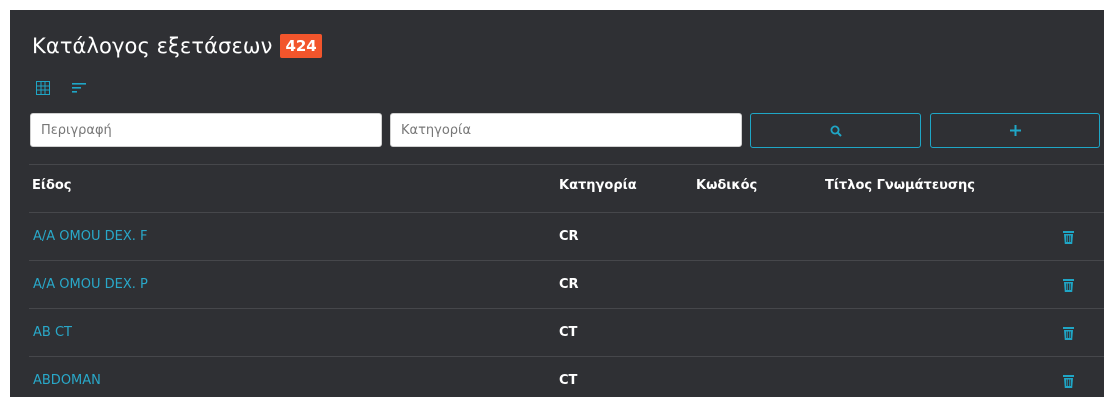 The width and height of the screenshot is (1104, 397). I want to click on column-header-type: Είδος, so click(52, 185).